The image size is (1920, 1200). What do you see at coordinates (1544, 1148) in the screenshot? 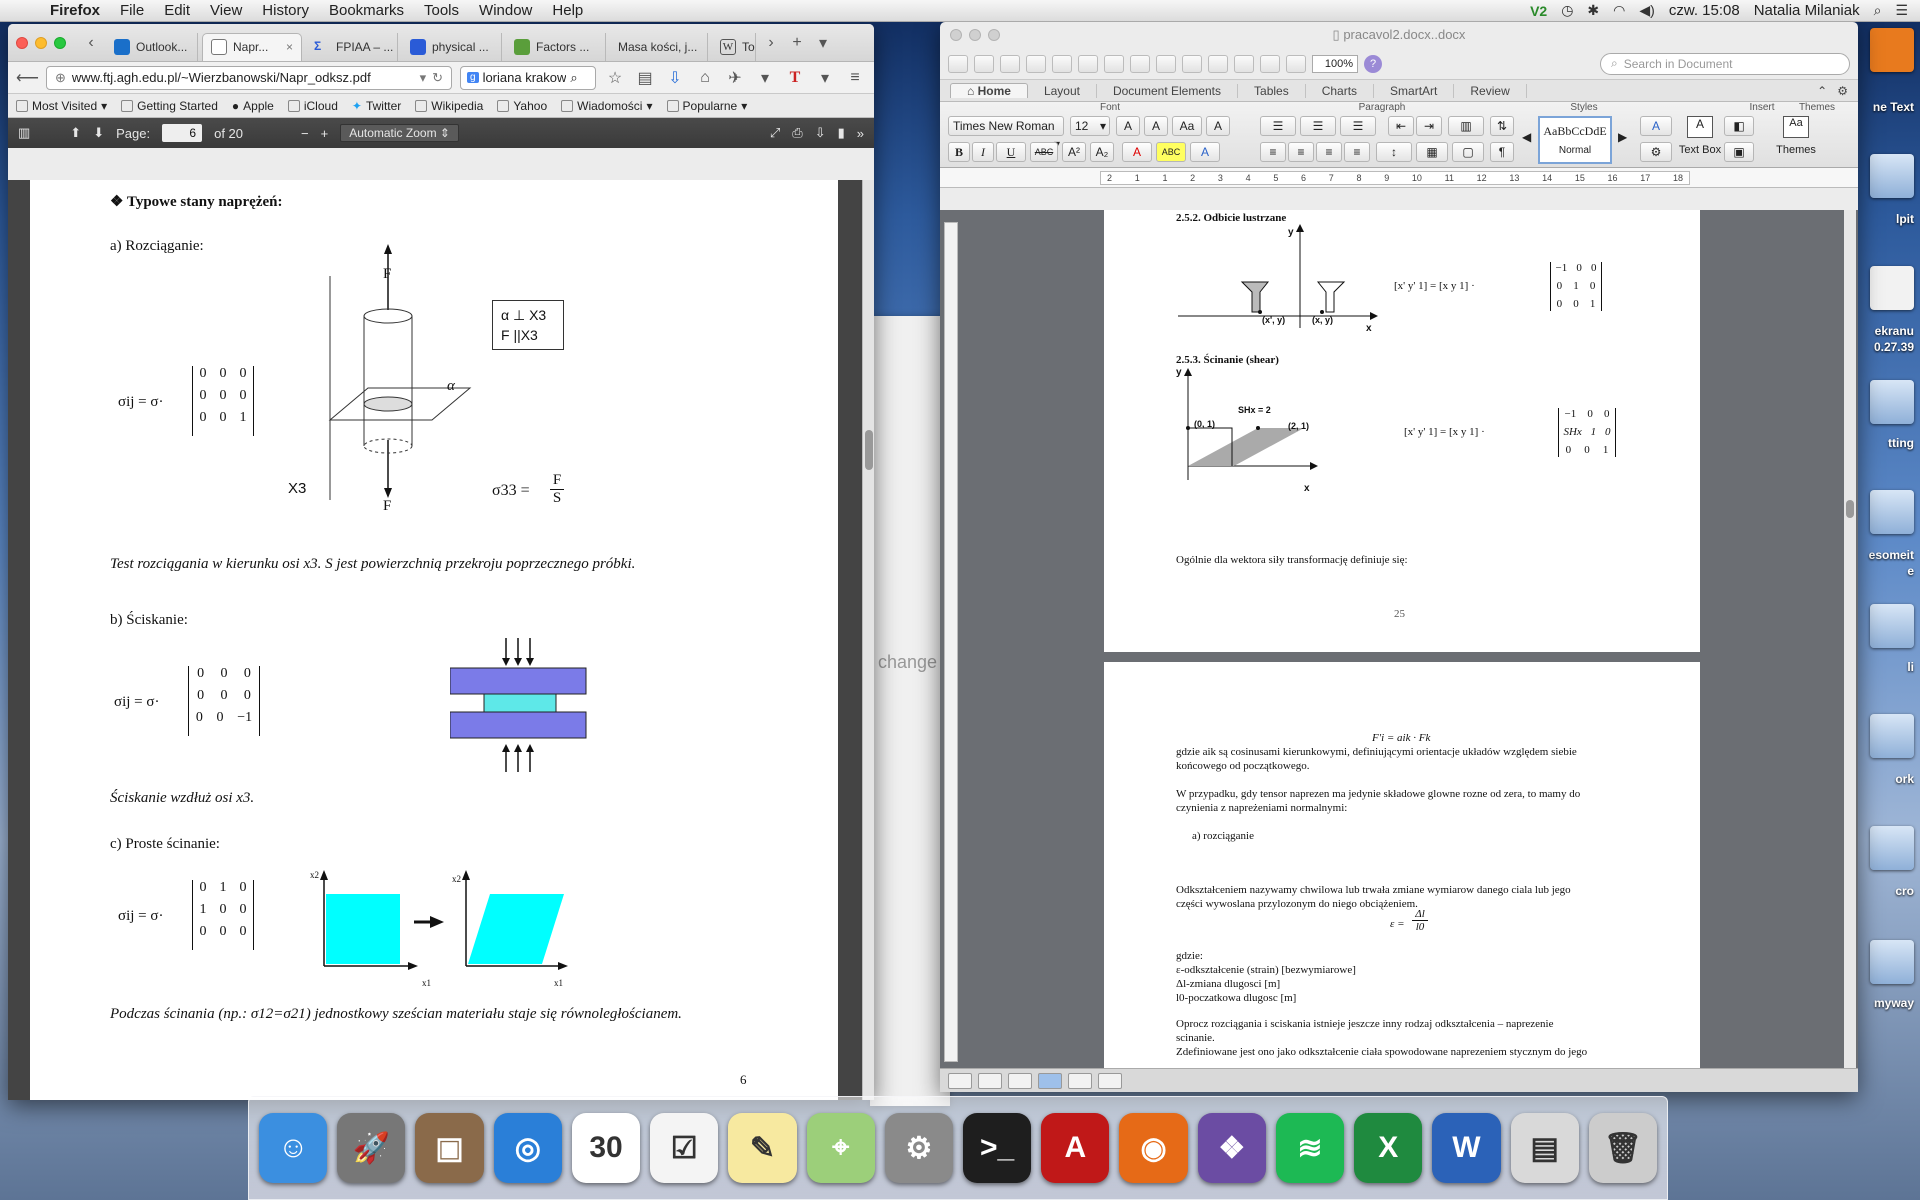
I see `dock-downloads-icon: ▤` at bounding box center [1544, 1148].